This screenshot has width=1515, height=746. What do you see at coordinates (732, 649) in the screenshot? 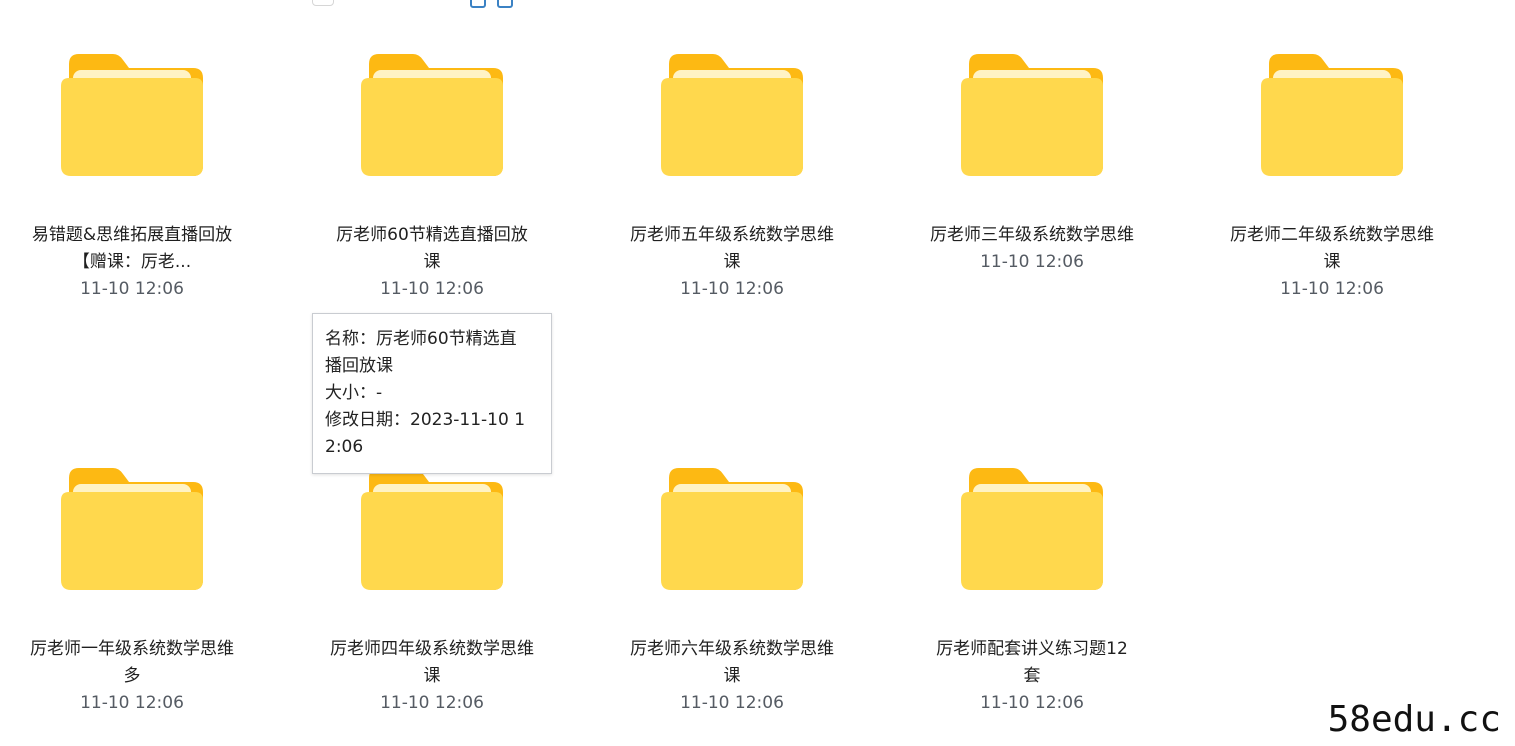
I see `folder-name-line: 厉老师六年级系统数学思维` at bounding box center [732, 649].